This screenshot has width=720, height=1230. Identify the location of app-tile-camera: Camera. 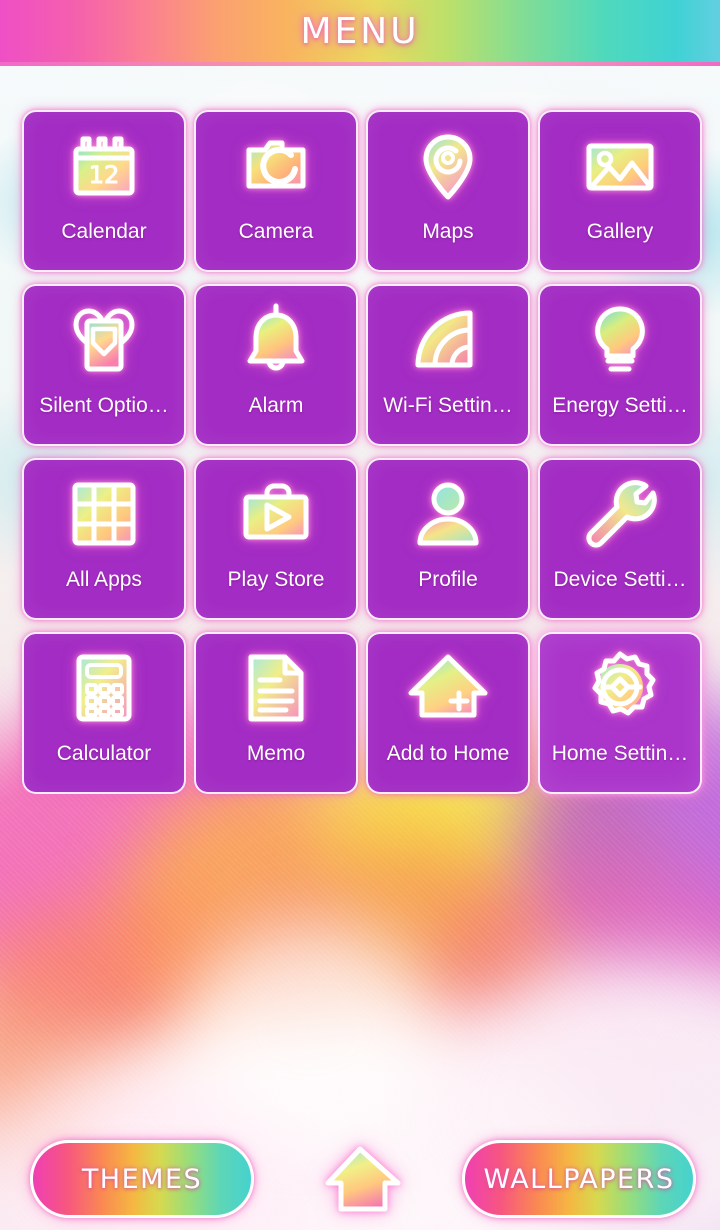
(276, 191).